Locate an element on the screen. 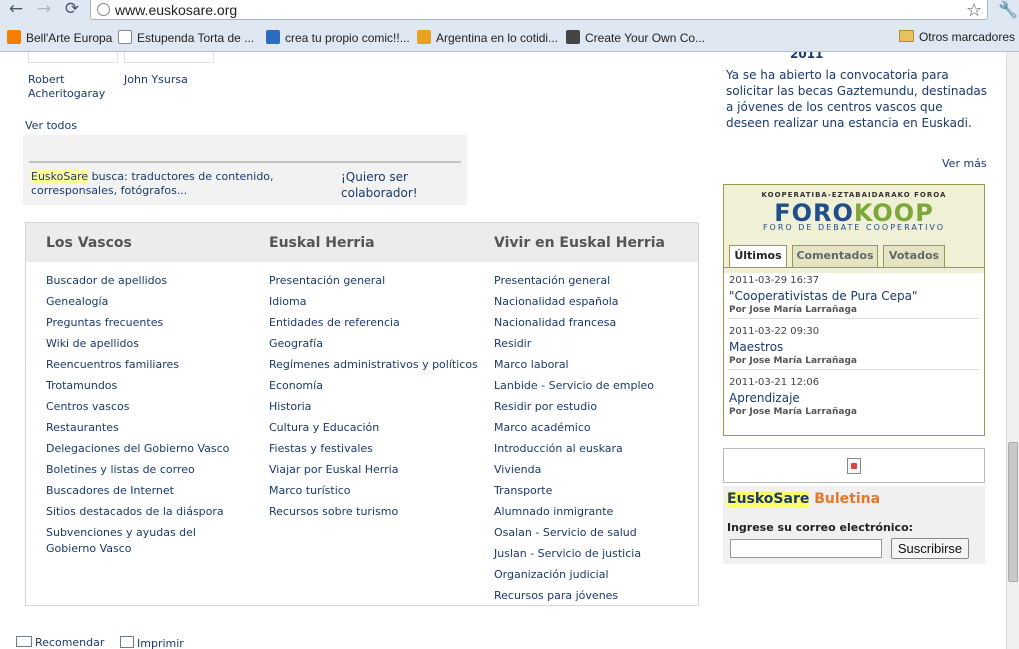  bookmark-star-icon: ☆ is located at coordinates (974, 10).